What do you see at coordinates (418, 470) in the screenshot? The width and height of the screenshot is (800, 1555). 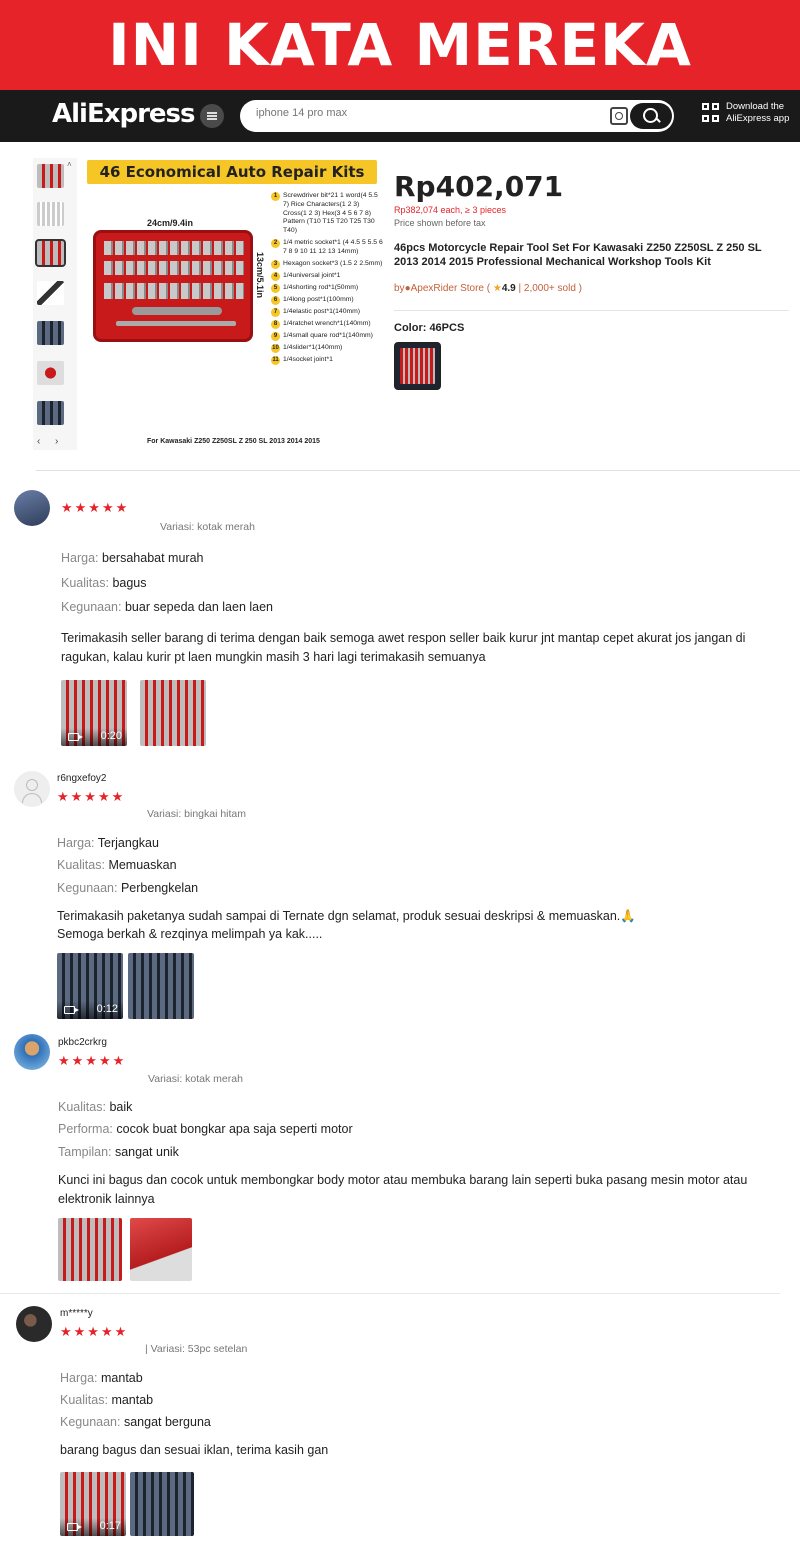 I see `section-divider` at bounding box center [418, 470].